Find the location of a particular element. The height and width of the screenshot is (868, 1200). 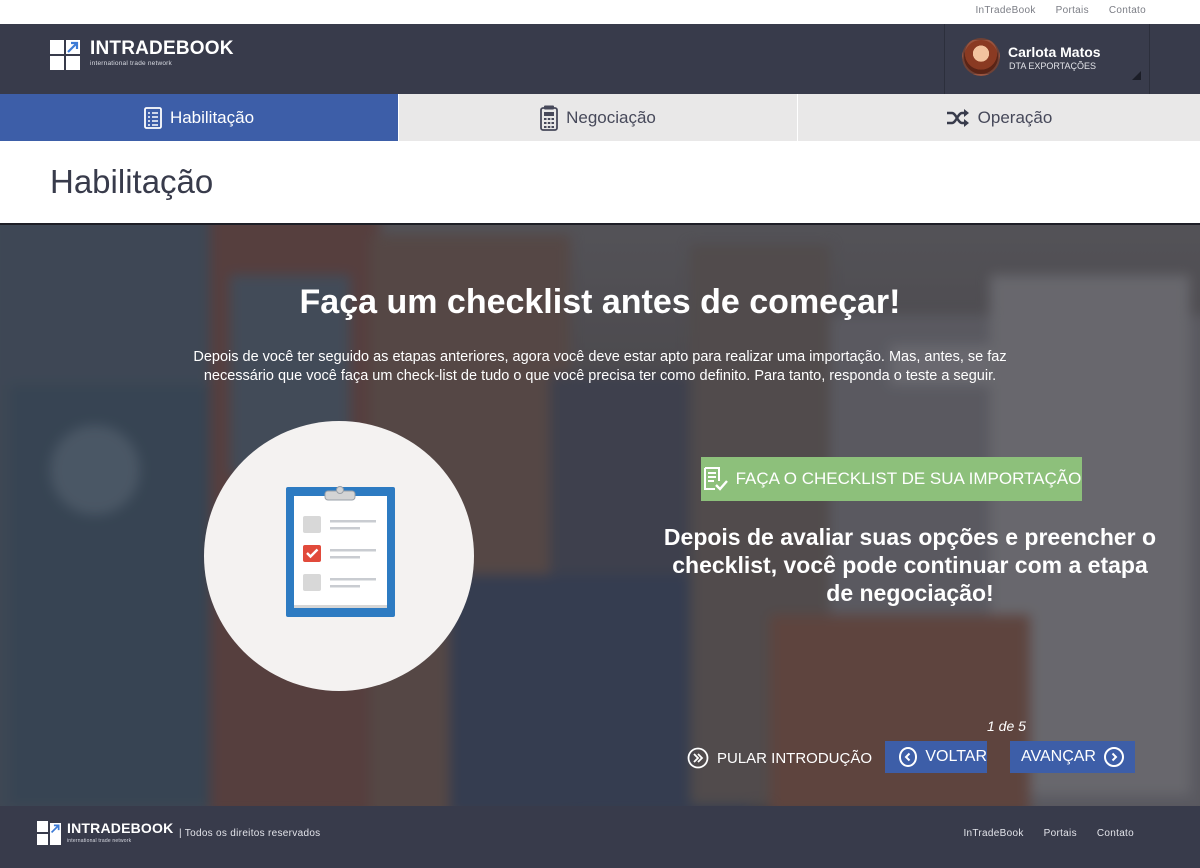

footer-links: InTradeBook Portais Contato is located at coordinates (1048, 833).